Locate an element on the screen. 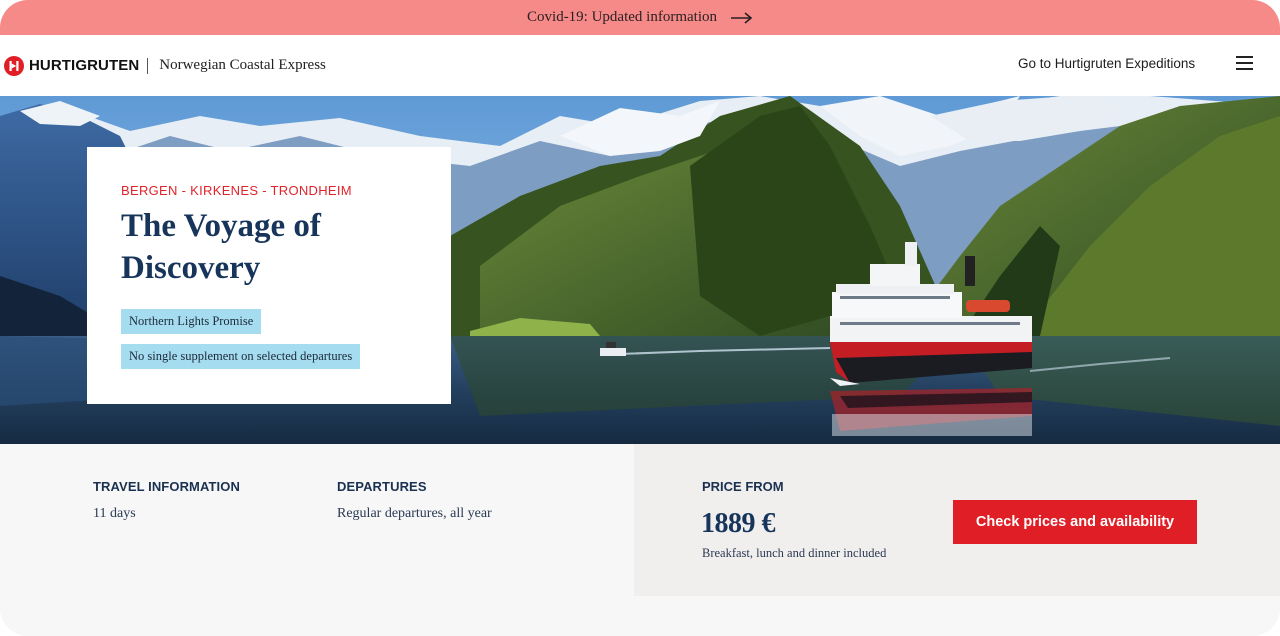  page-title: The Voyage of Discovery is located at coordinates (221, 247).